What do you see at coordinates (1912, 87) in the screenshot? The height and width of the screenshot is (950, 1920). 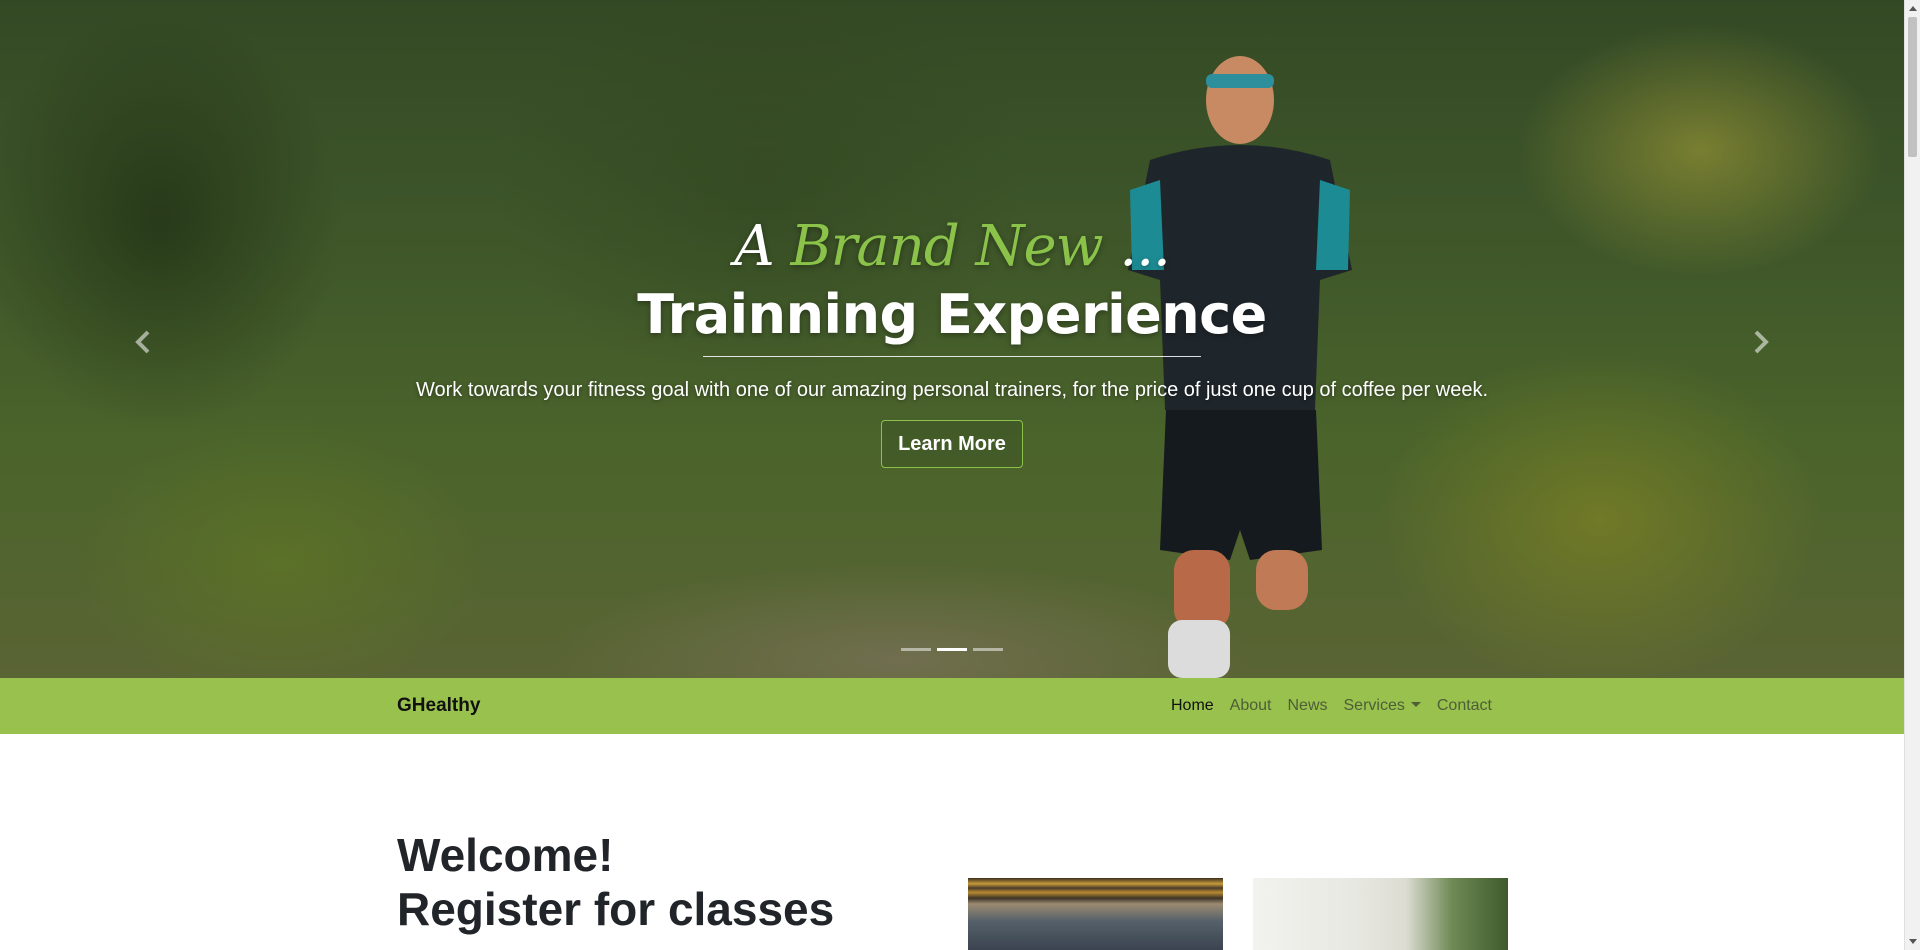 I see `scrollbar-thumb` at bounding box center [1912, 87].